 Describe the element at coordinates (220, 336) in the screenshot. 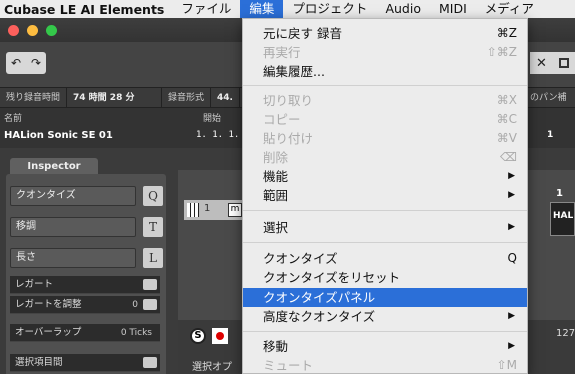

I see `record-button` at that location.